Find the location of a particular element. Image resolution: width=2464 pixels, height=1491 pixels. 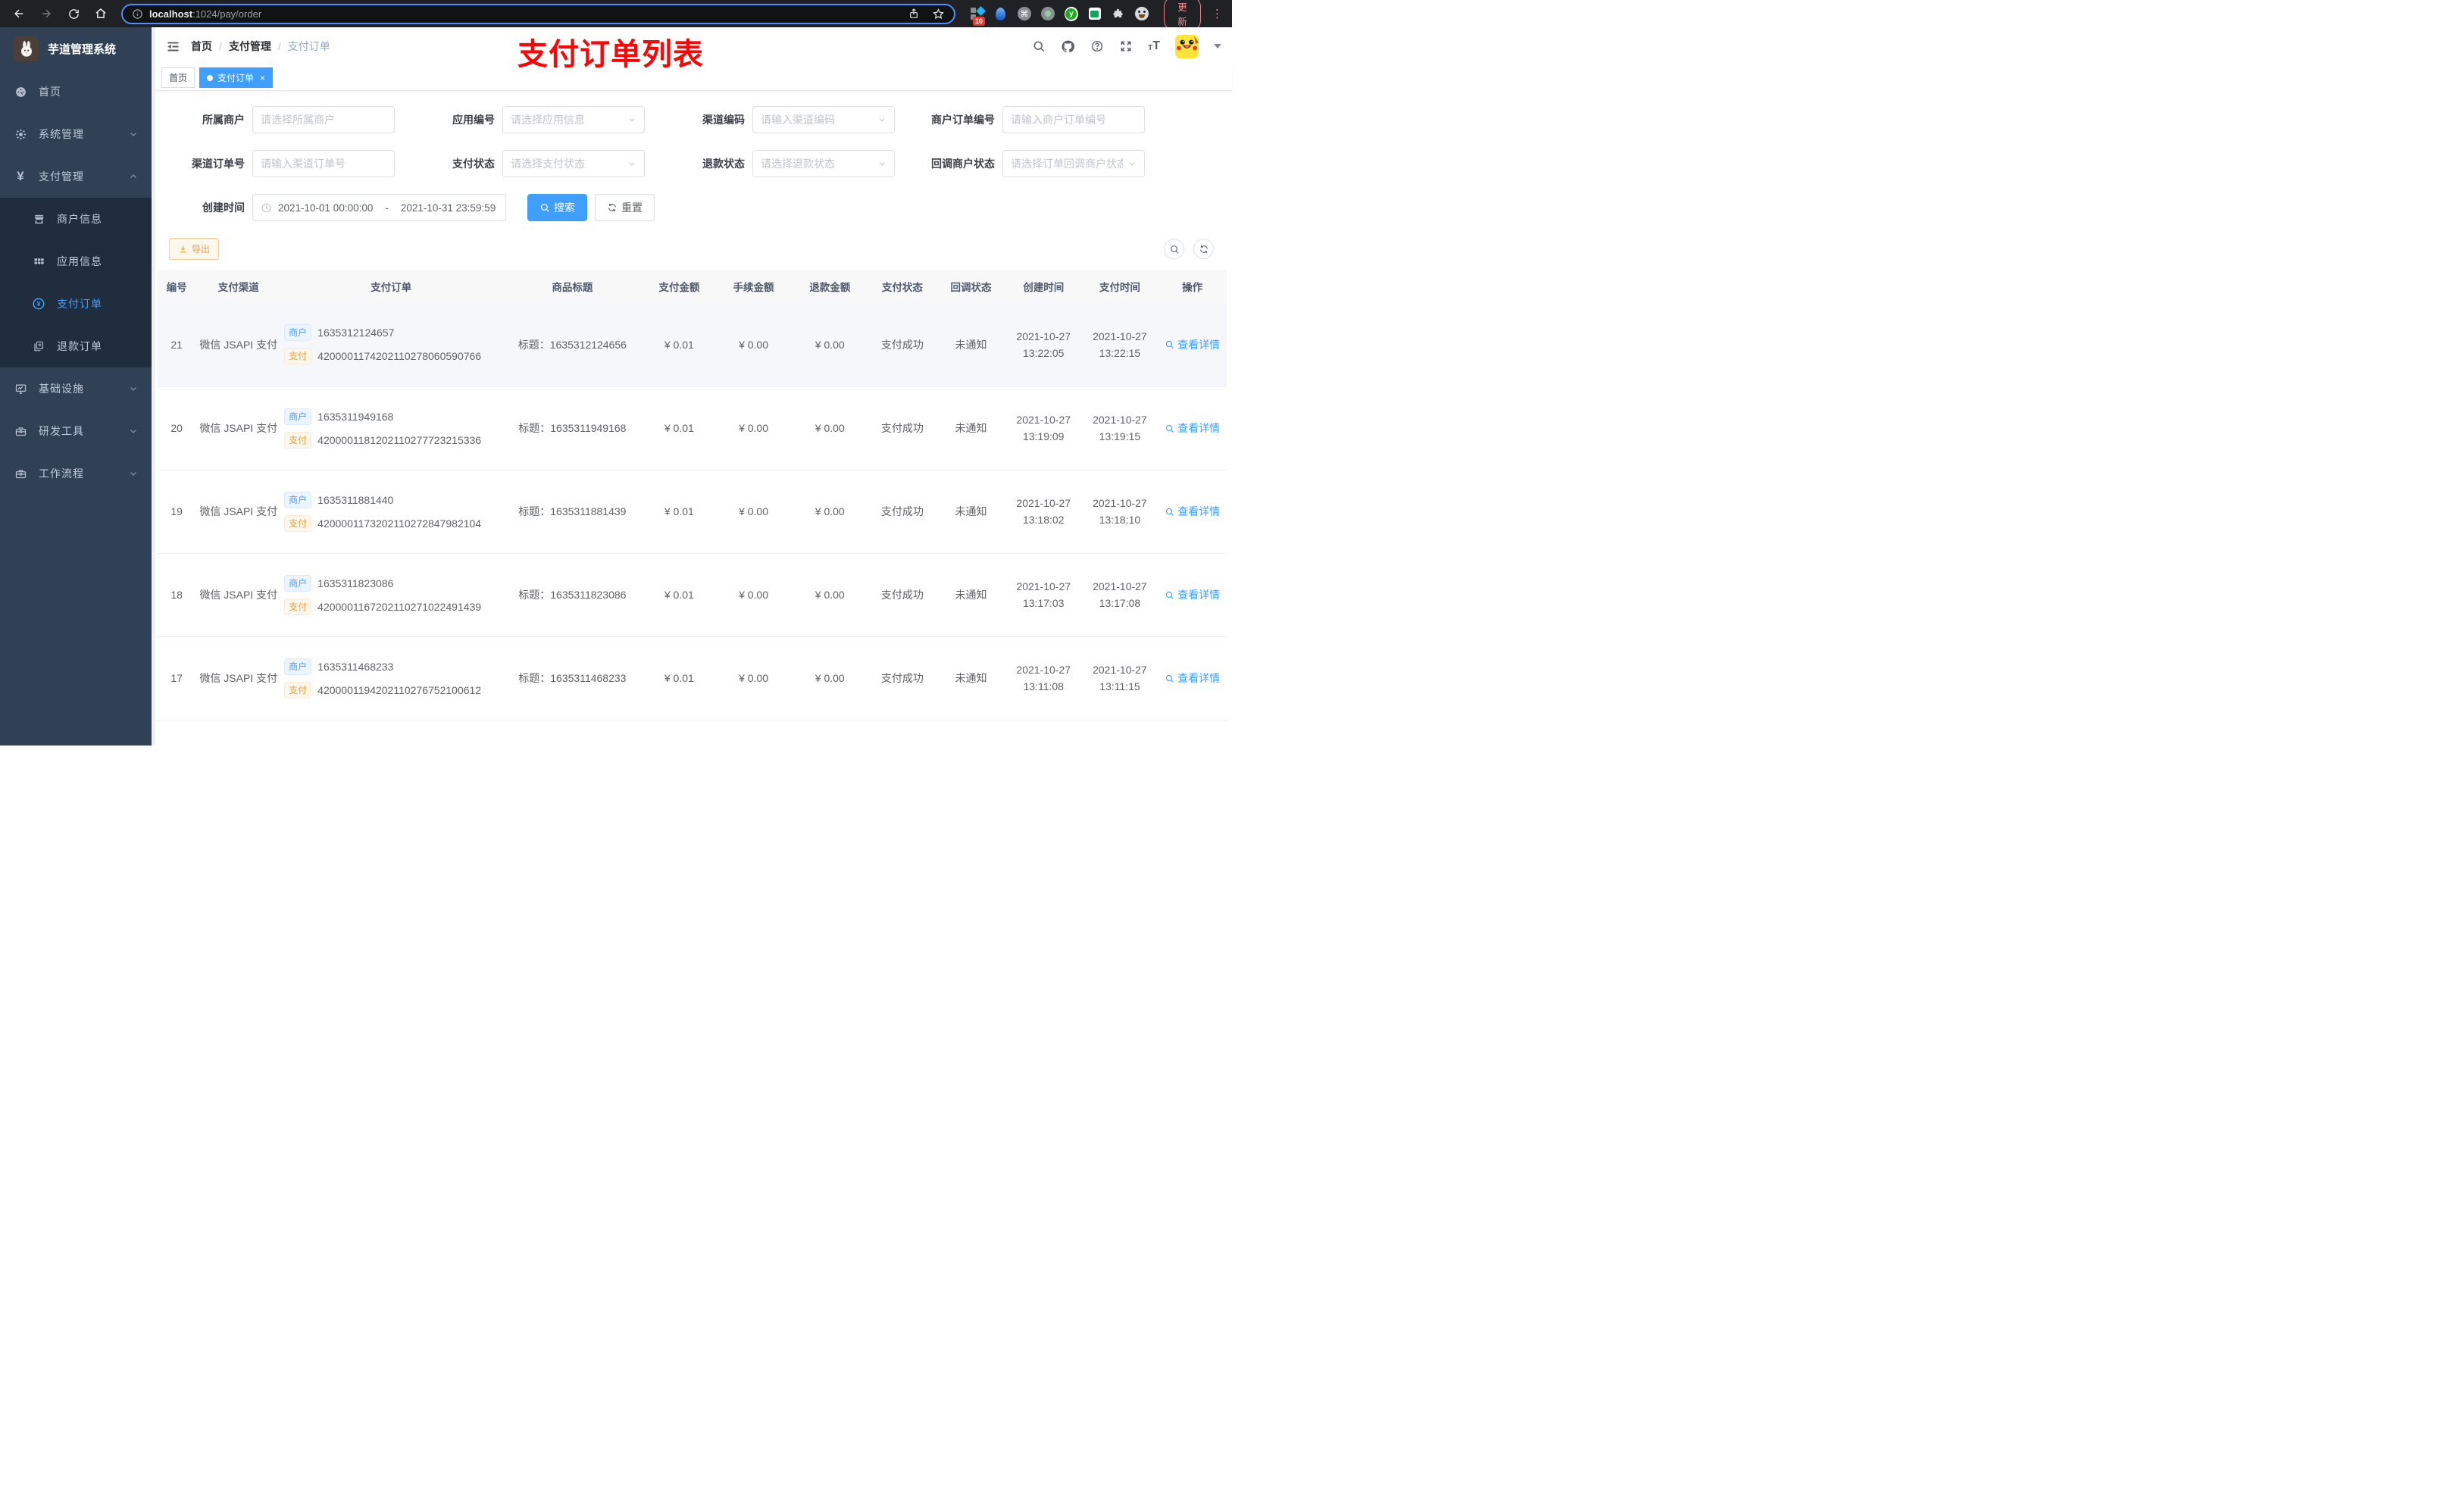

browser-home-icon is located at coordinates (100, 13).